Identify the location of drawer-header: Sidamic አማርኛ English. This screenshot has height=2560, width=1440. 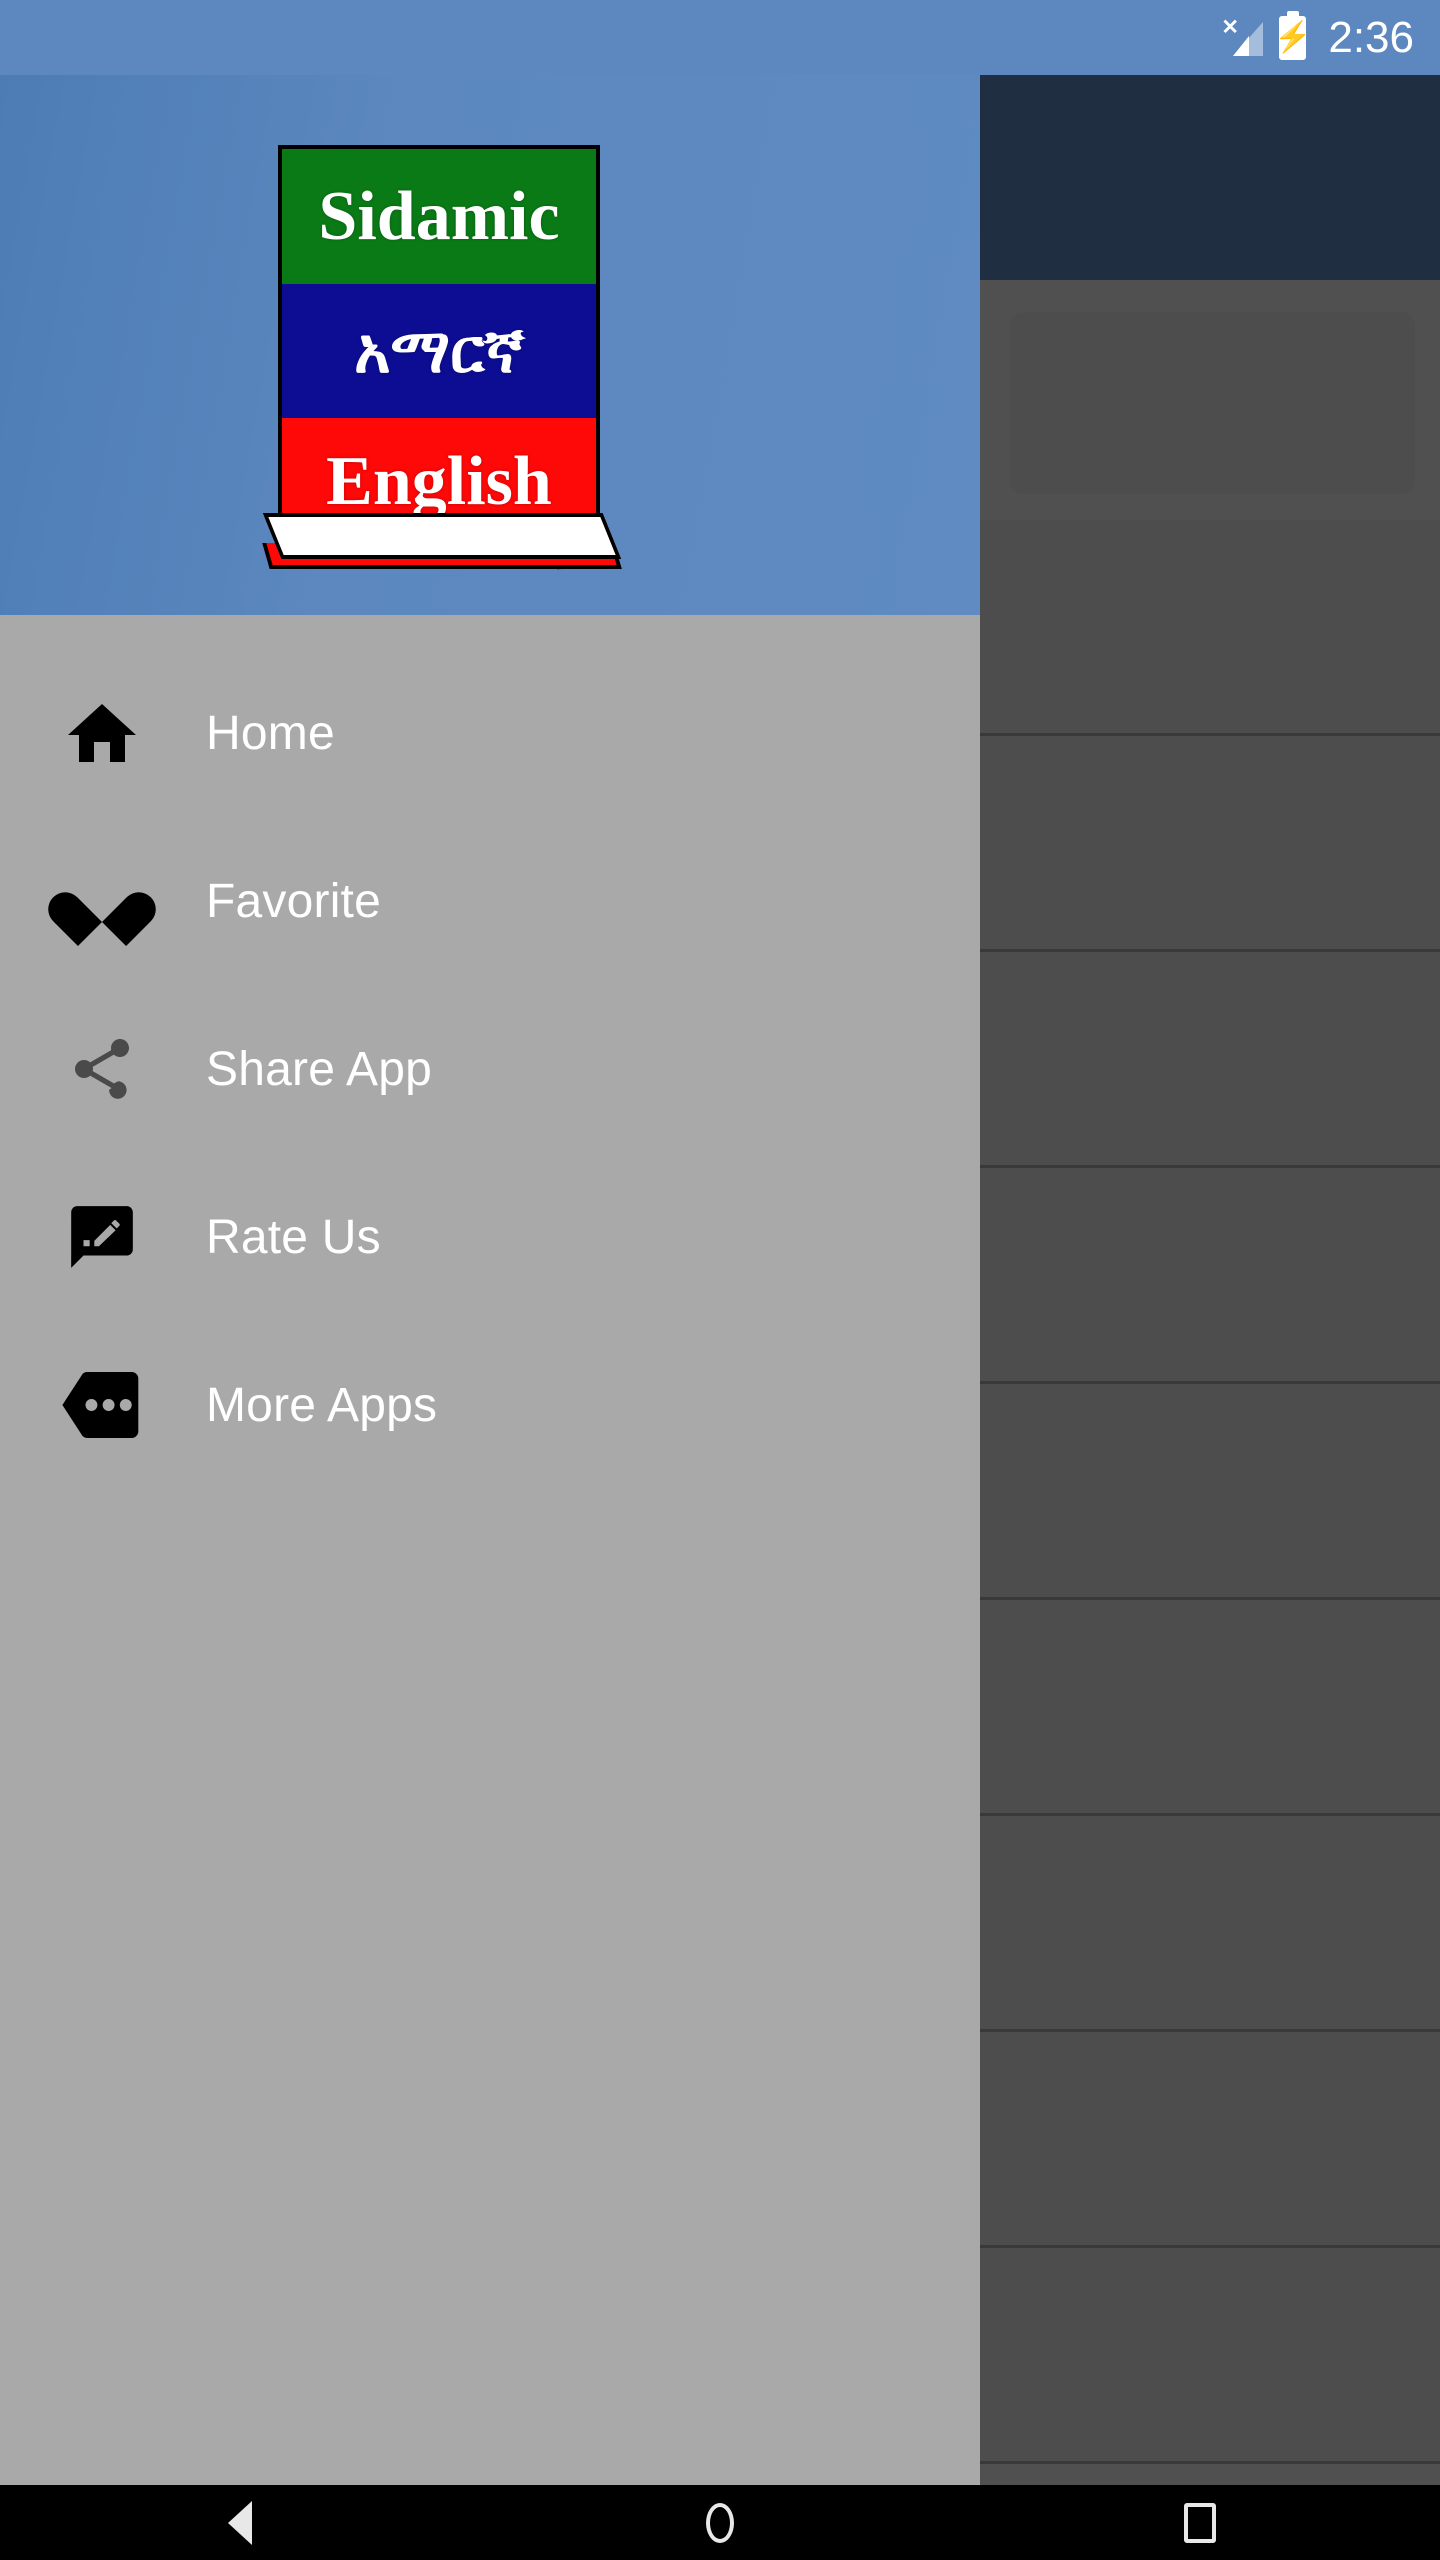
(490, 345).